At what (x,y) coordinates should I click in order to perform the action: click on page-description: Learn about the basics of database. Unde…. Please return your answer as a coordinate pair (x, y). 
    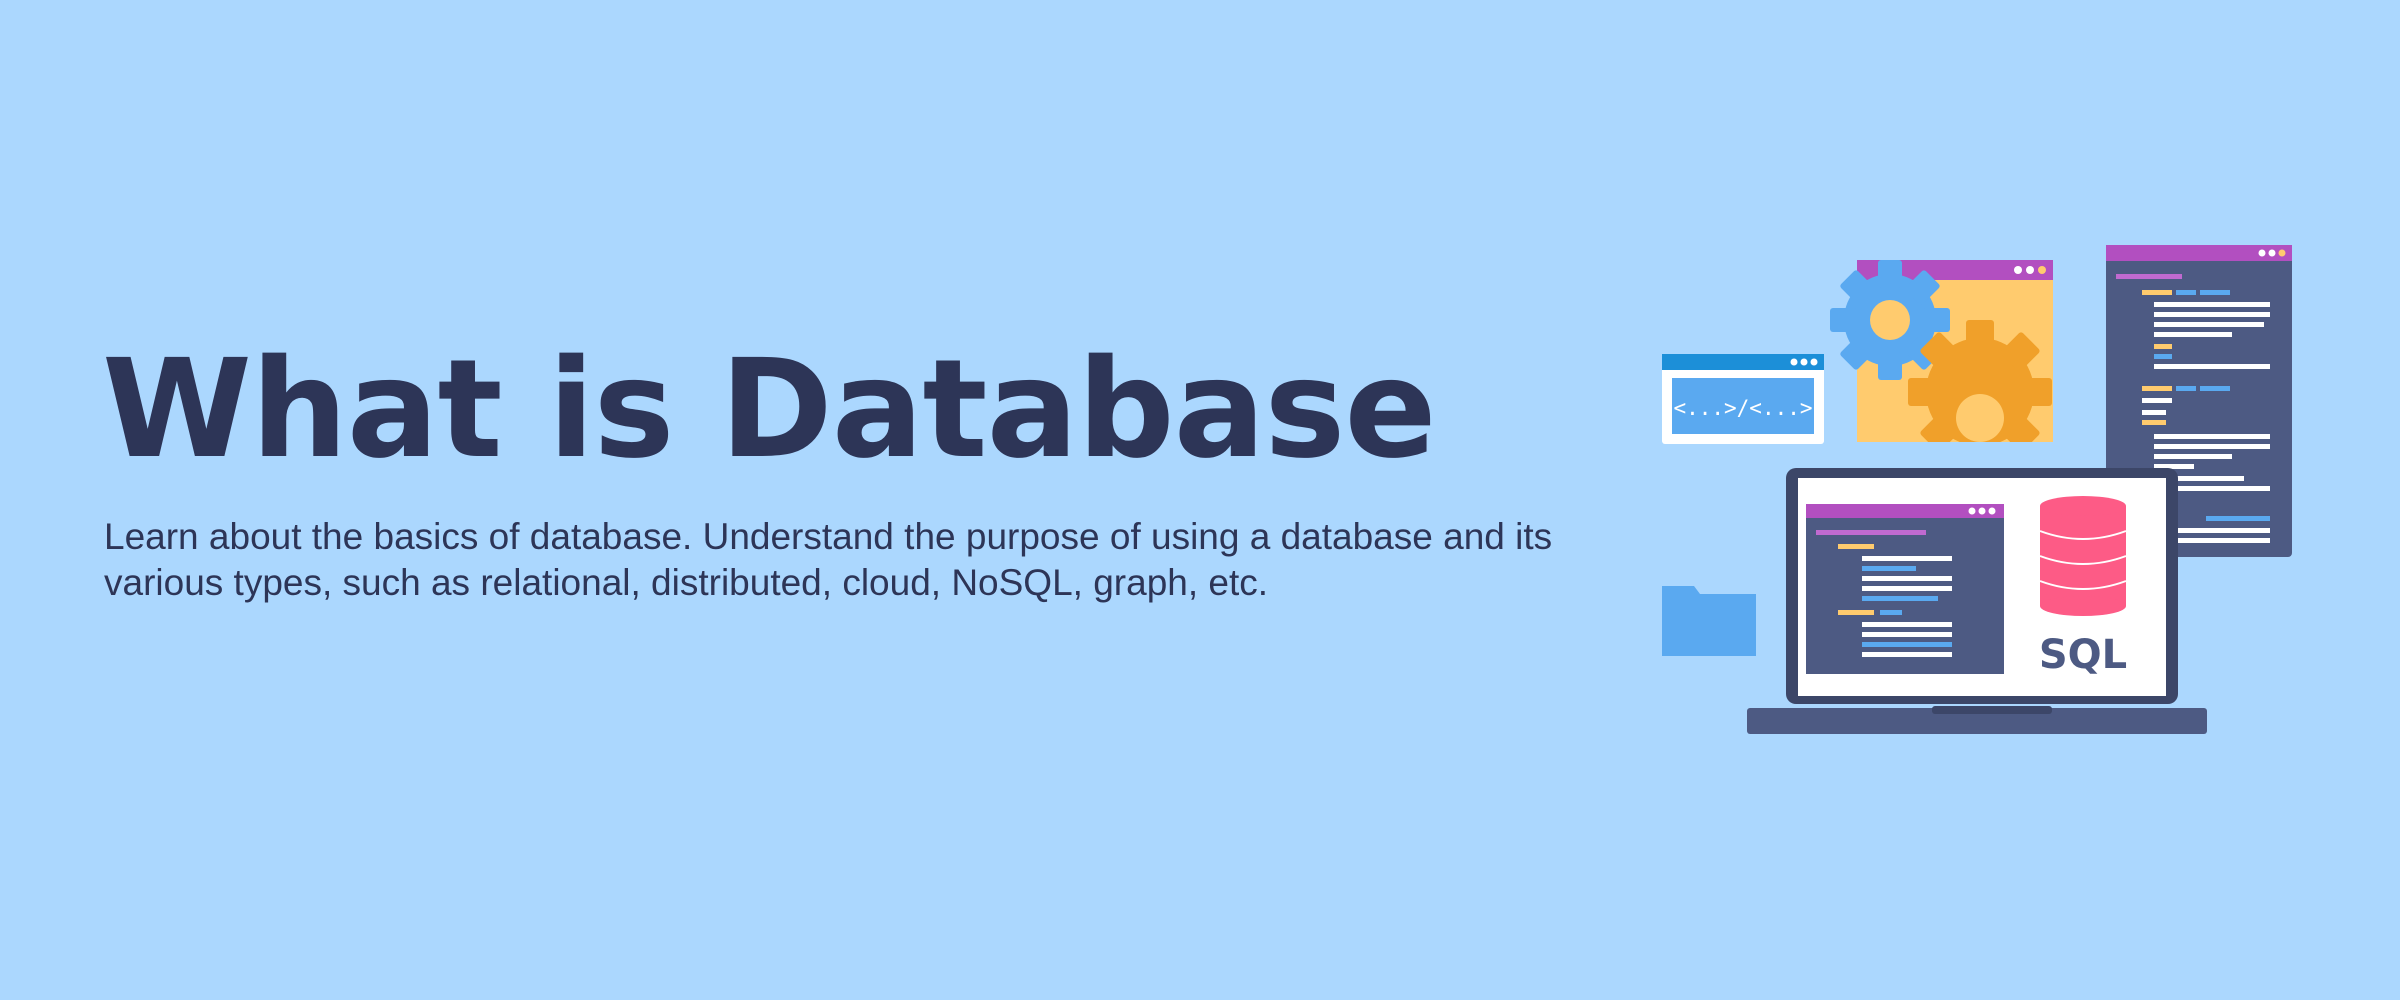
    Looking at the image, I should click on (828, 559).